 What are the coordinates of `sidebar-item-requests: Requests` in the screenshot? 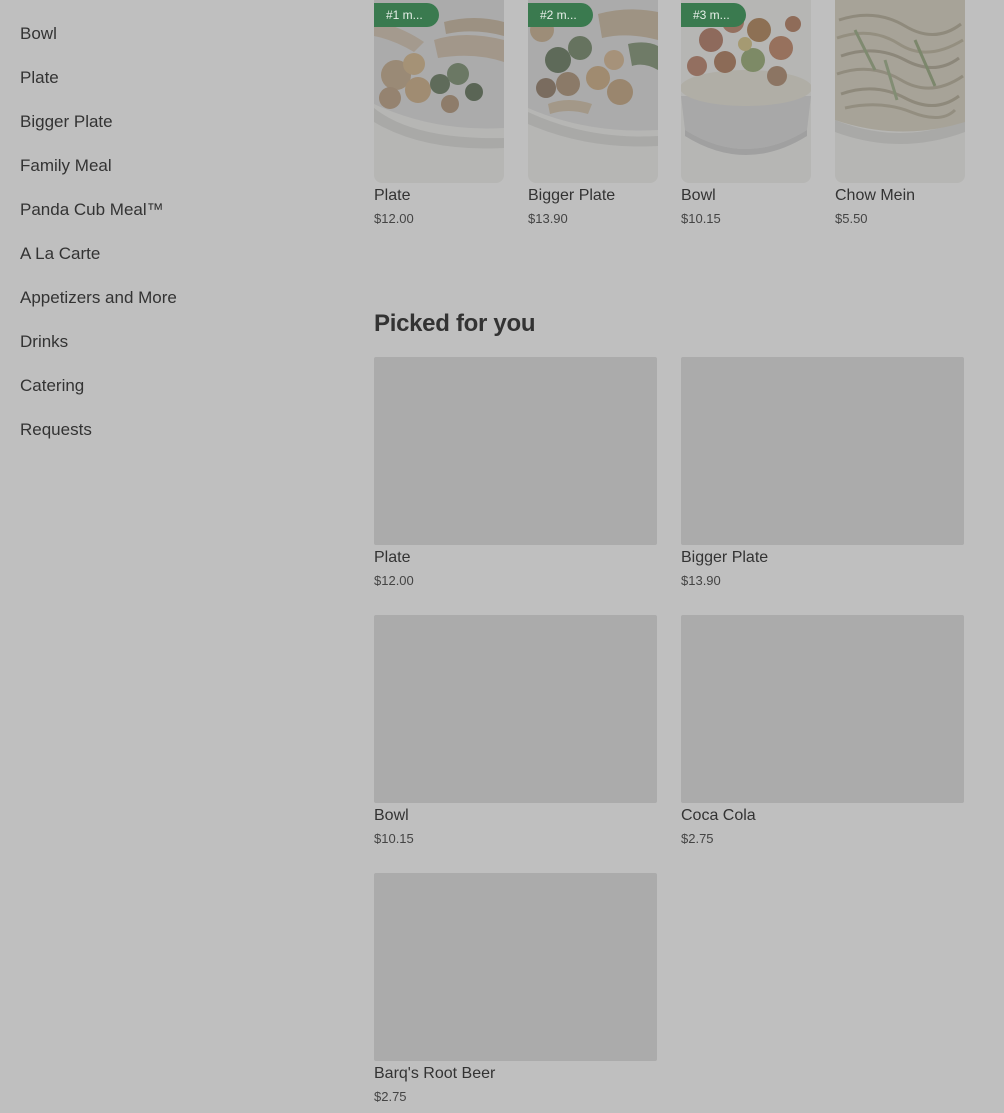 It's located at (98, 440).